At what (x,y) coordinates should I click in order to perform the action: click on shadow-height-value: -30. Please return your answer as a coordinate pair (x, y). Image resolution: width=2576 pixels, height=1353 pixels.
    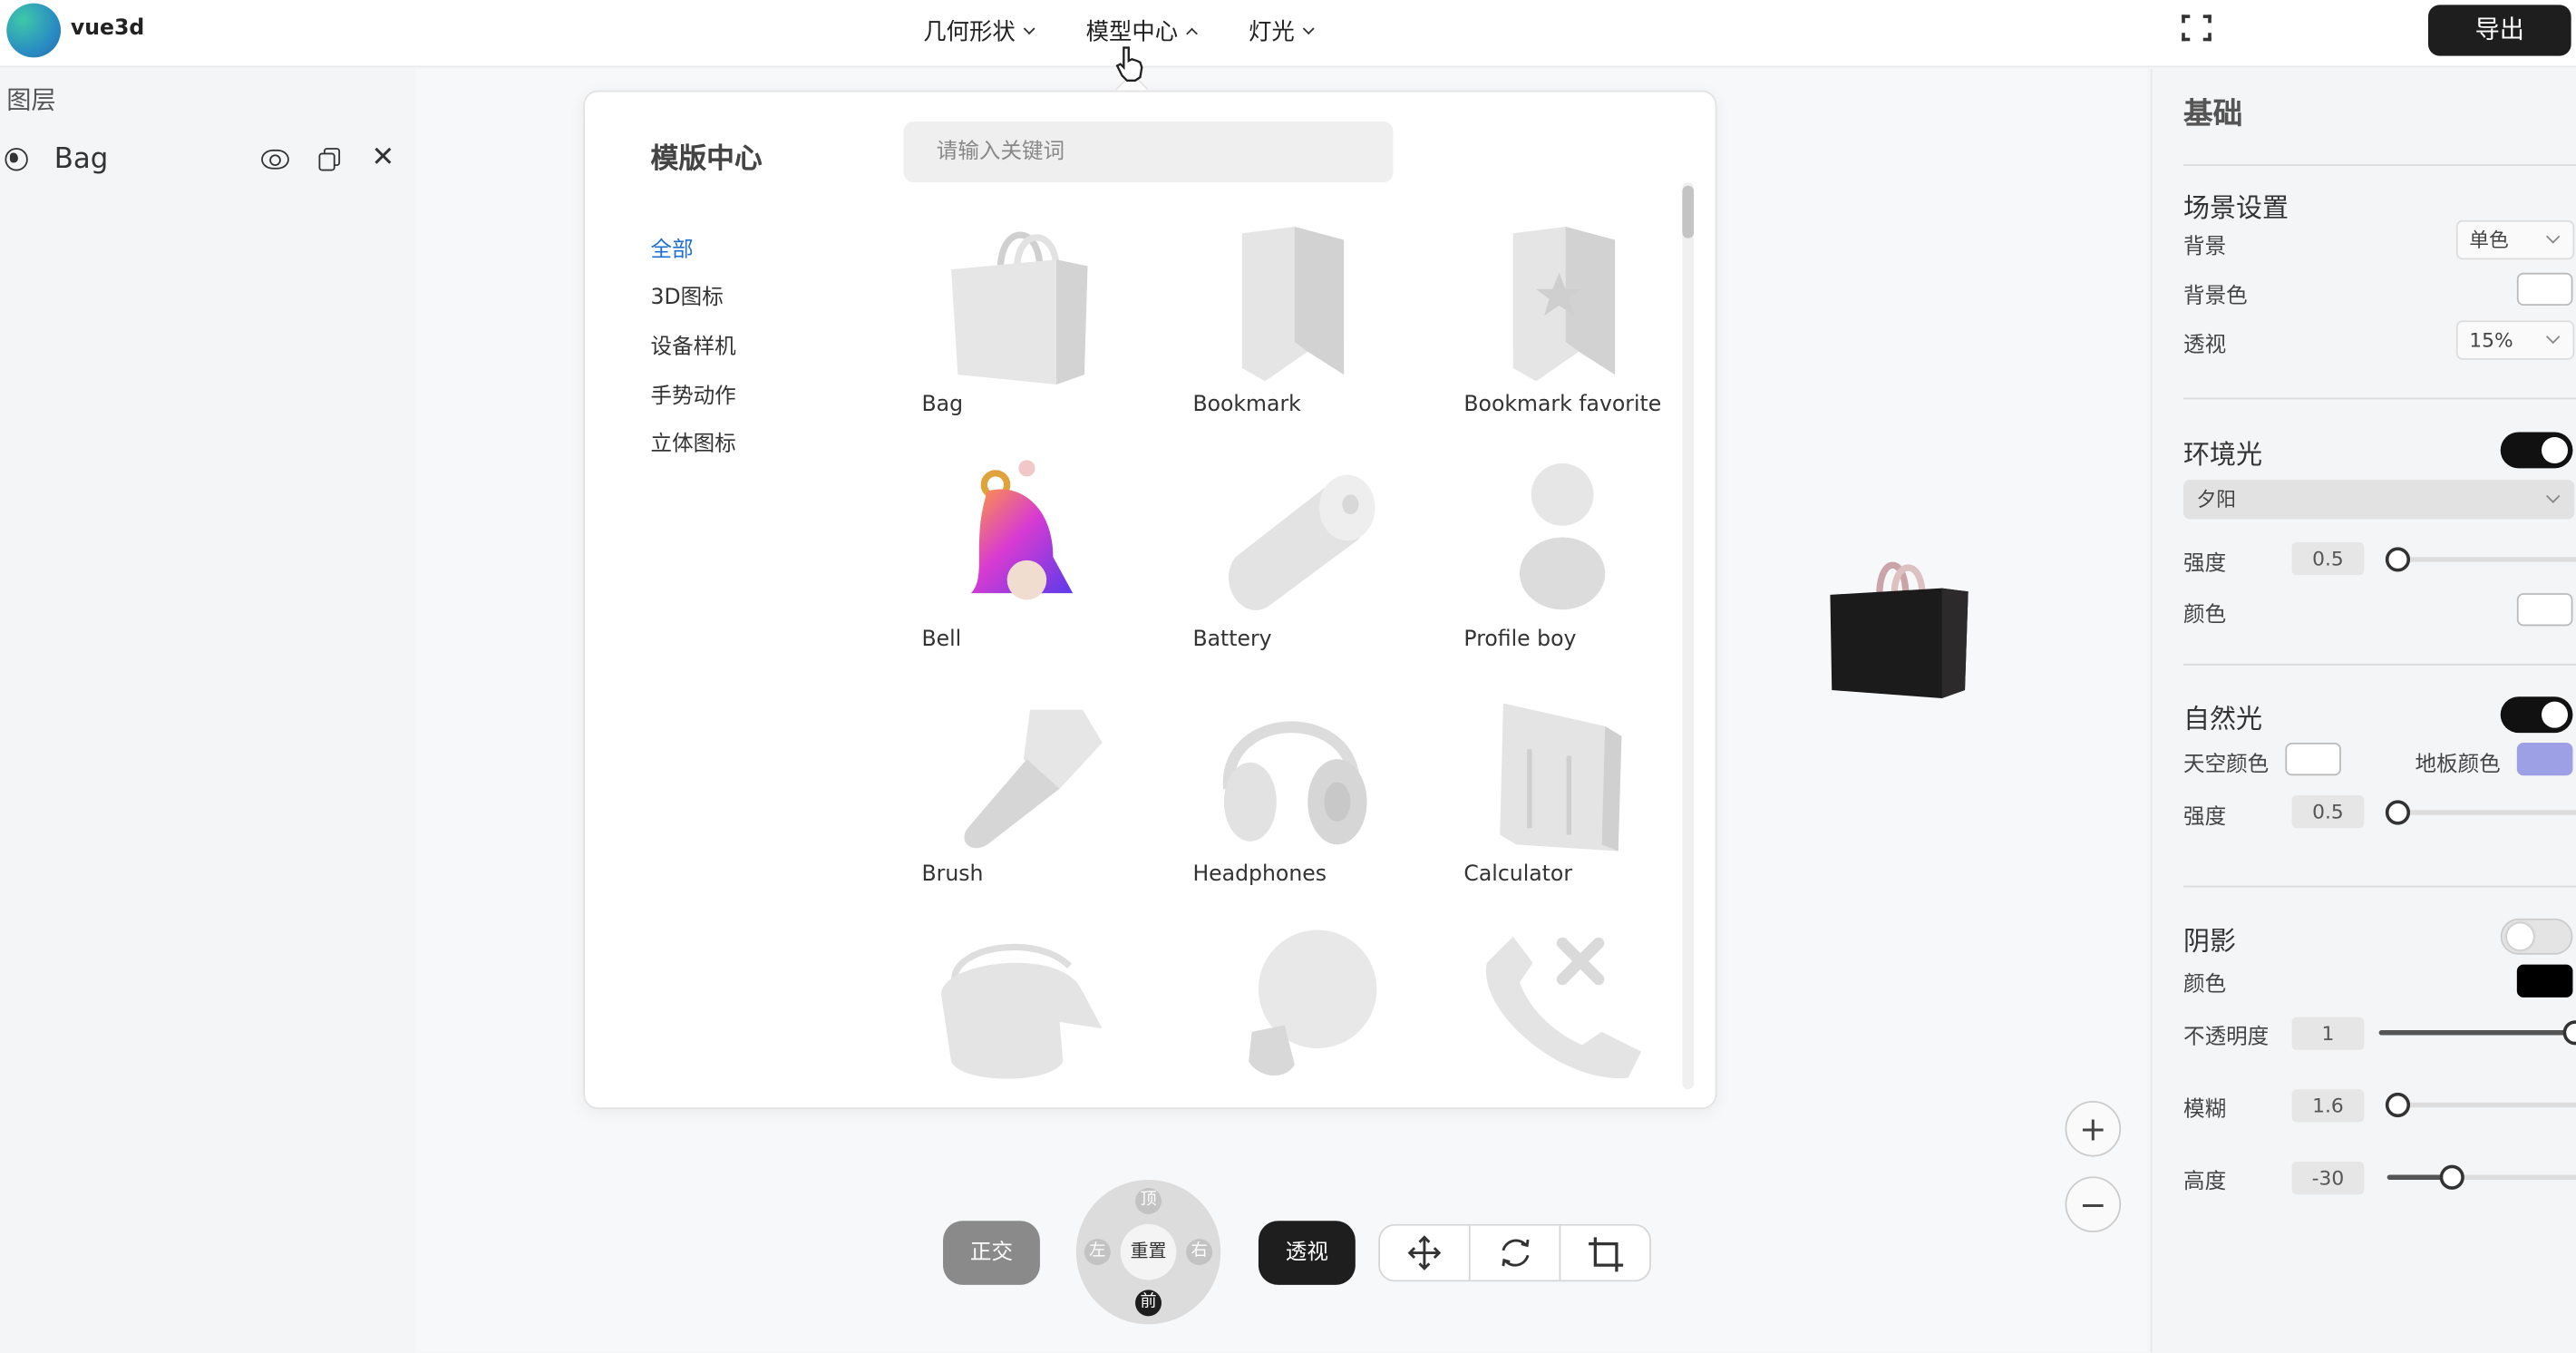
    Looking at the image, I should click on (2328, 1179).